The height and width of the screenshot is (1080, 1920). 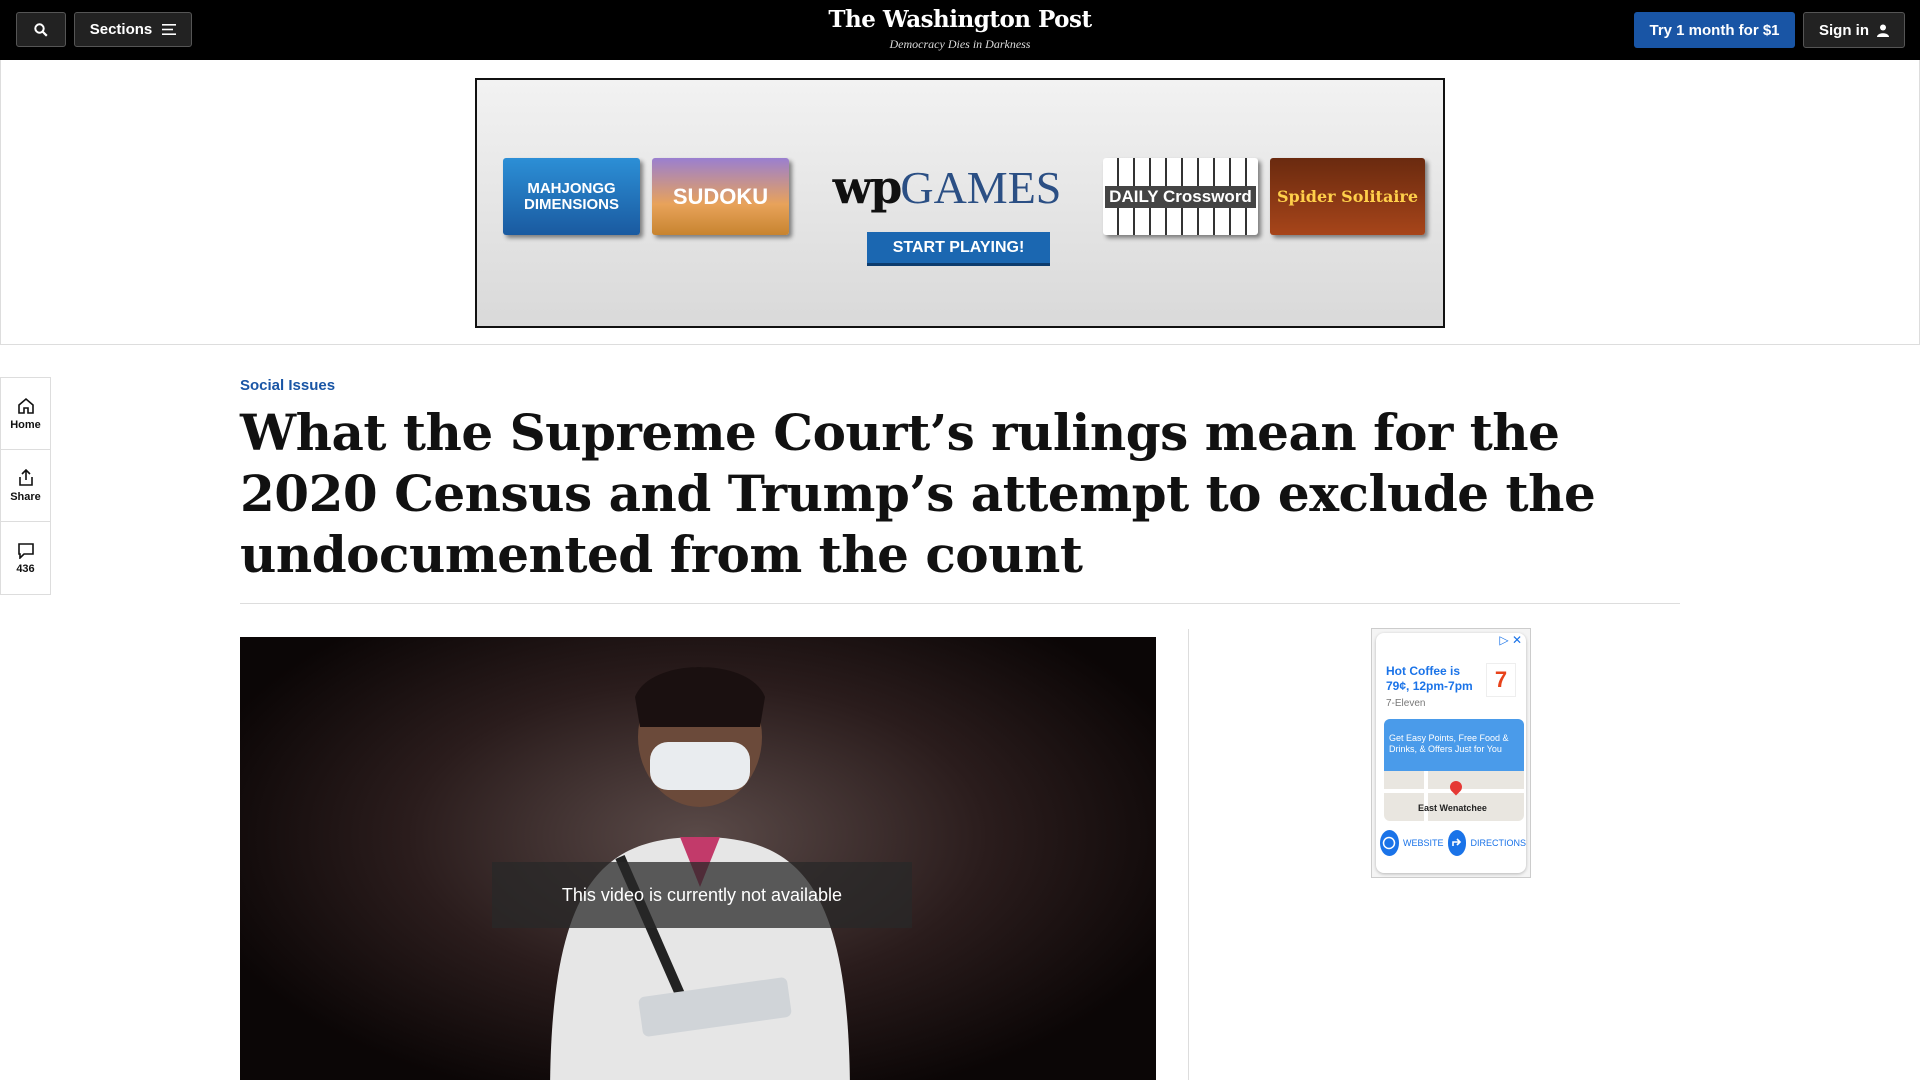 What do you see at coordinates (1423, 843) in the screenshot?
I see `website-link: WEBSITE` at bounding box center [1423, 843].